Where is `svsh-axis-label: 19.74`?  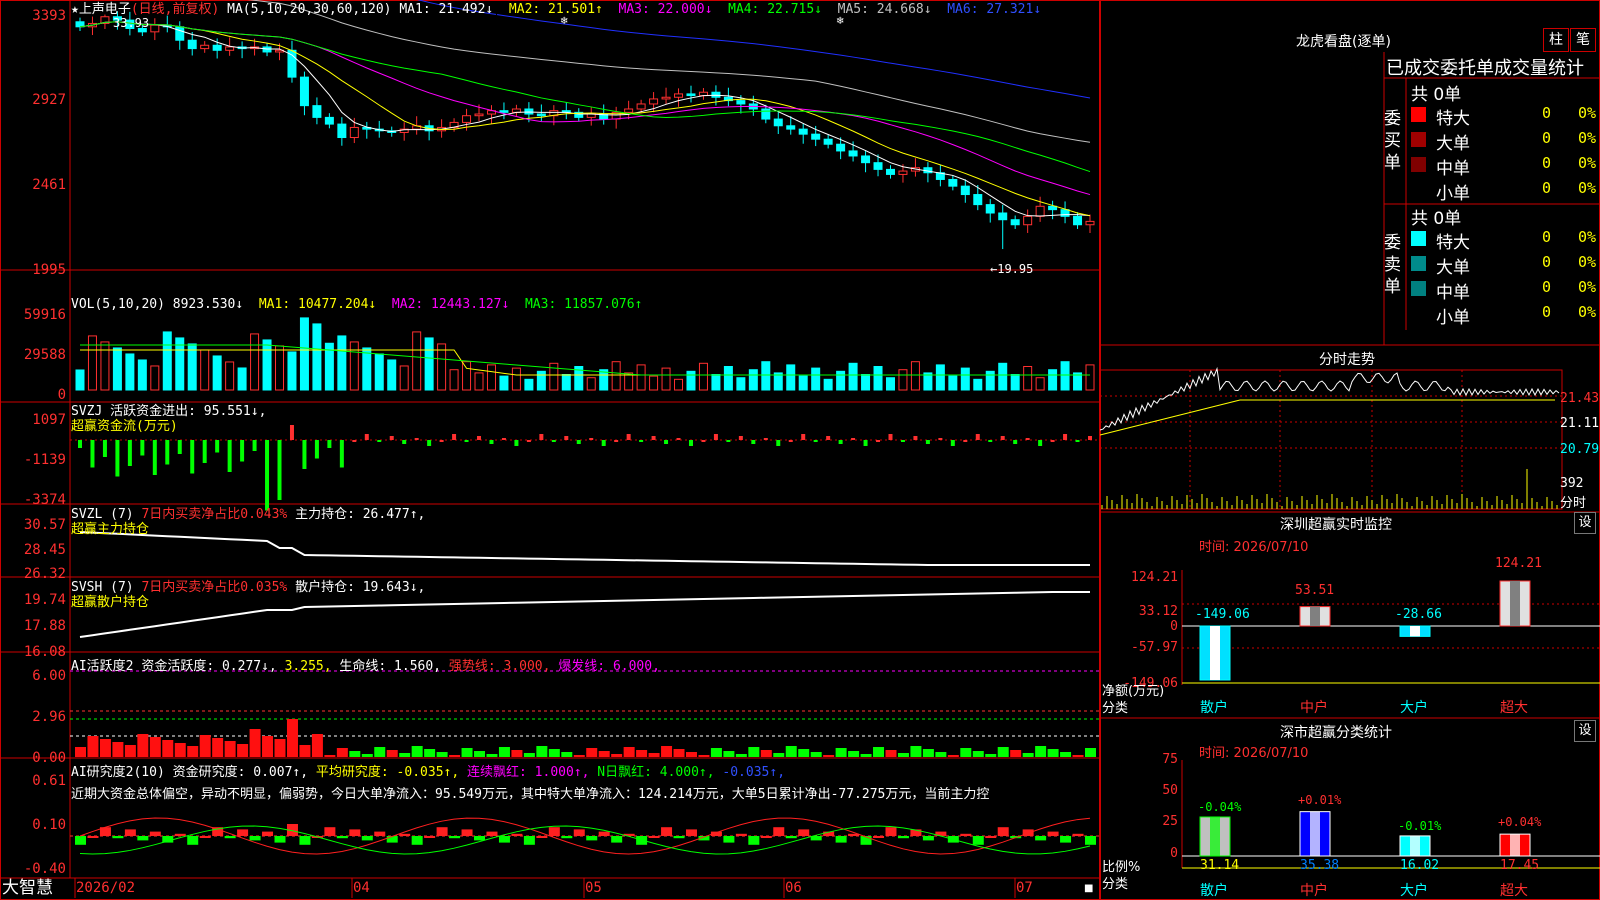 svsh-axis-label: 19.74 is located at coordinates (44, 600).